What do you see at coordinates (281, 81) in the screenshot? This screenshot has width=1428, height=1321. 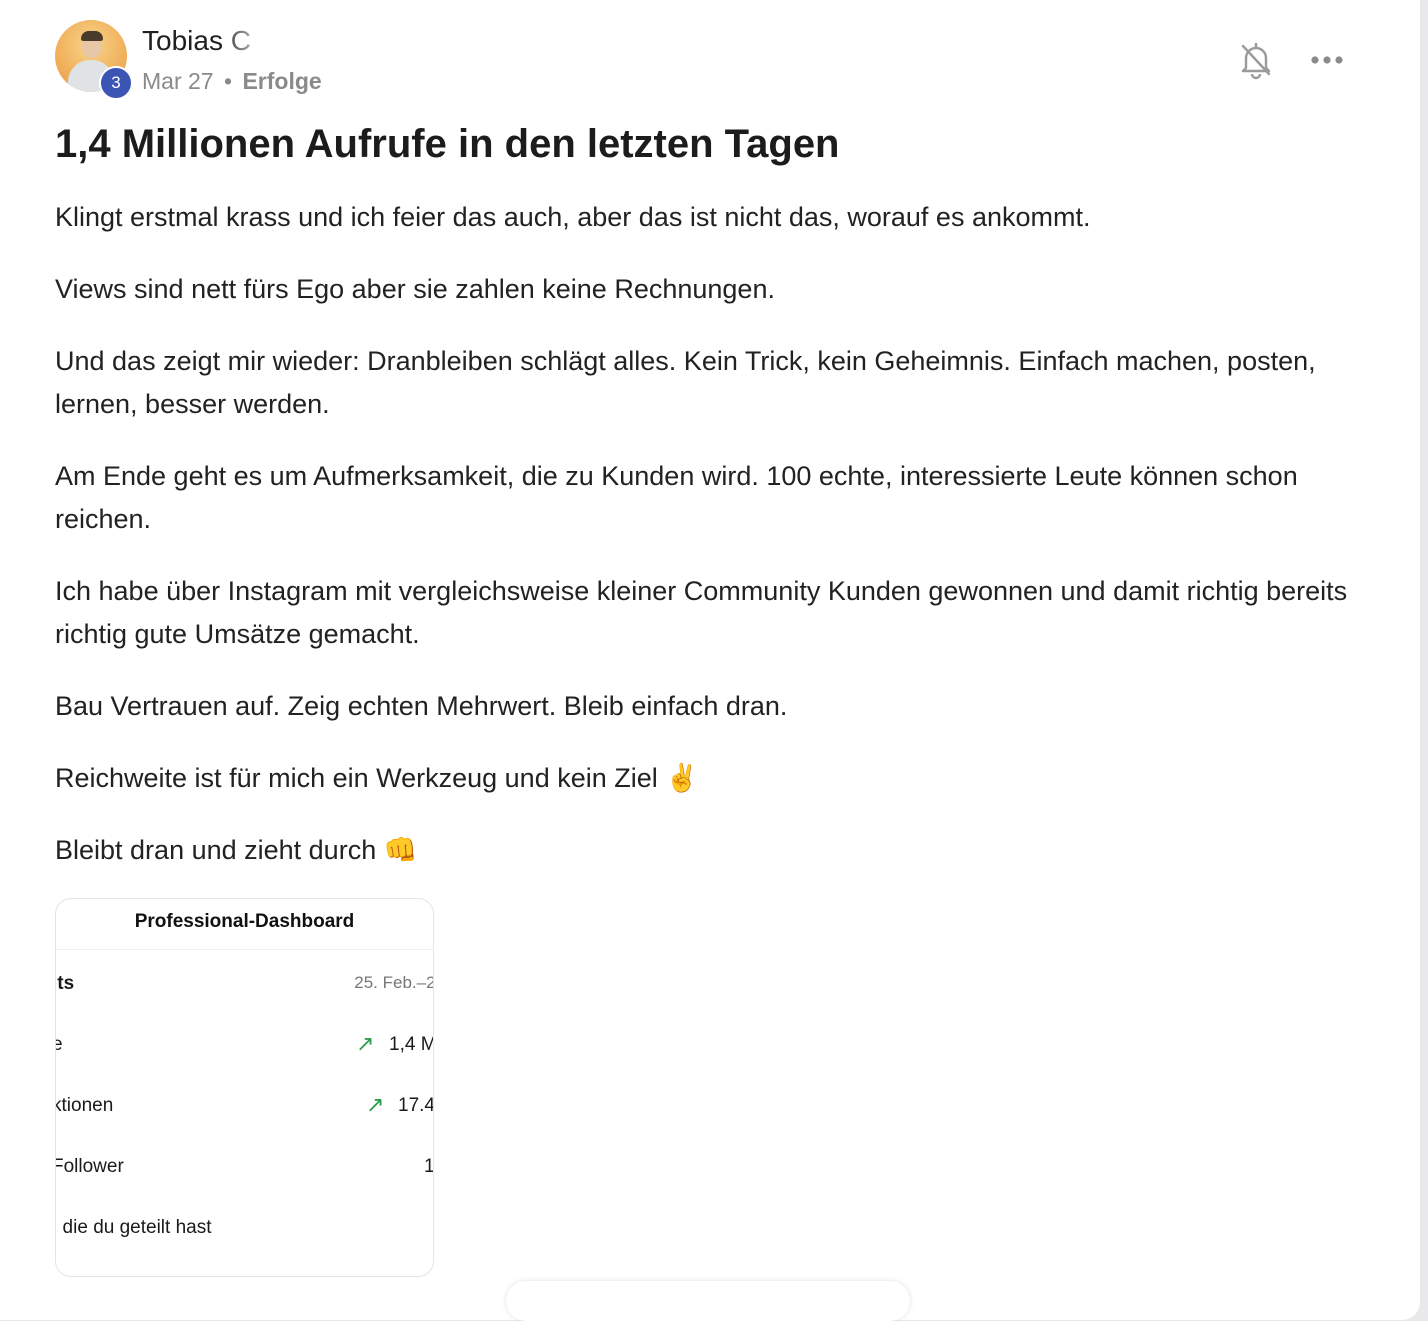 I see `post-category: Erfolge` at bounding box center [281, 81].